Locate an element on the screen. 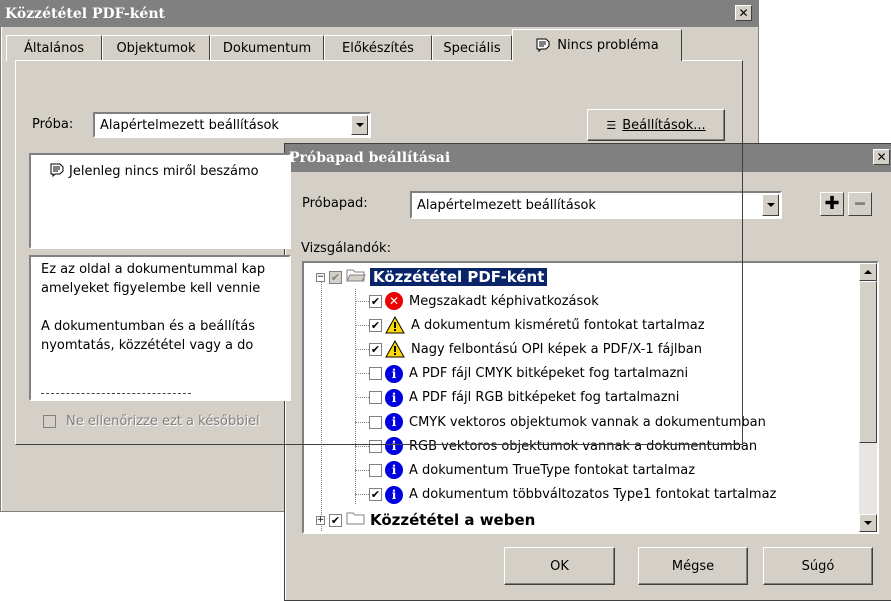 The height and width of the screenshot is (601, 891). tree-group-web: + ✔ Közzététel a weben is located at coordinates (425, 520).